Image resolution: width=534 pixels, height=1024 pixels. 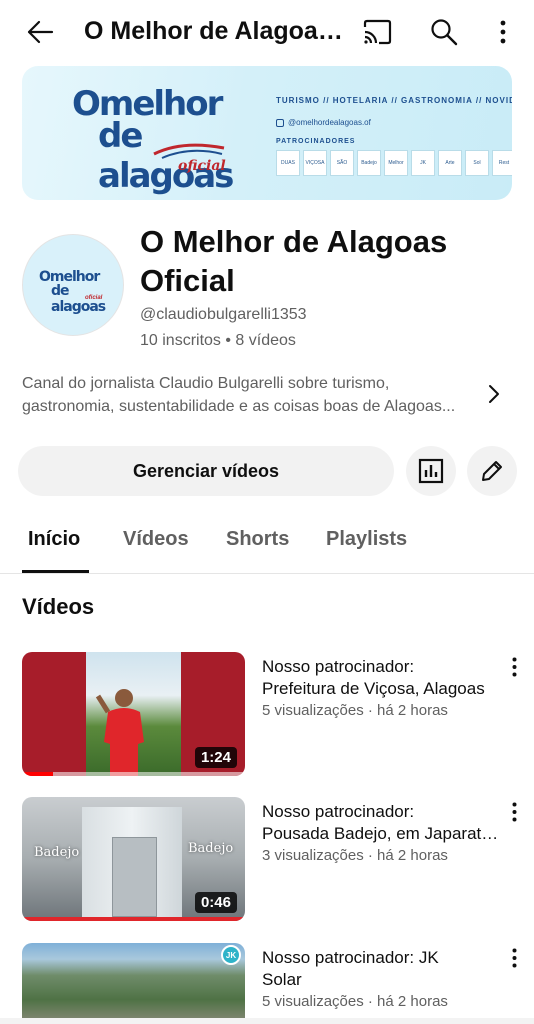 What do you see at coordinates (369, 163) in the screenshot?
I see `sponsor-logo: Badejo` at bounding box center [369, 163].